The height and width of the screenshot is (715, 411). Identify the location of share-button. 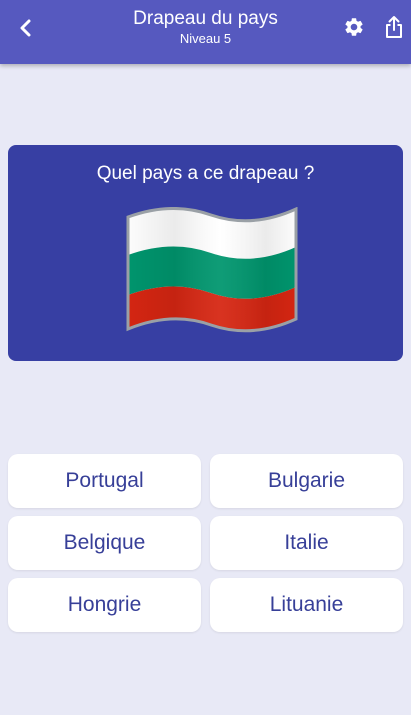
(394, 27).